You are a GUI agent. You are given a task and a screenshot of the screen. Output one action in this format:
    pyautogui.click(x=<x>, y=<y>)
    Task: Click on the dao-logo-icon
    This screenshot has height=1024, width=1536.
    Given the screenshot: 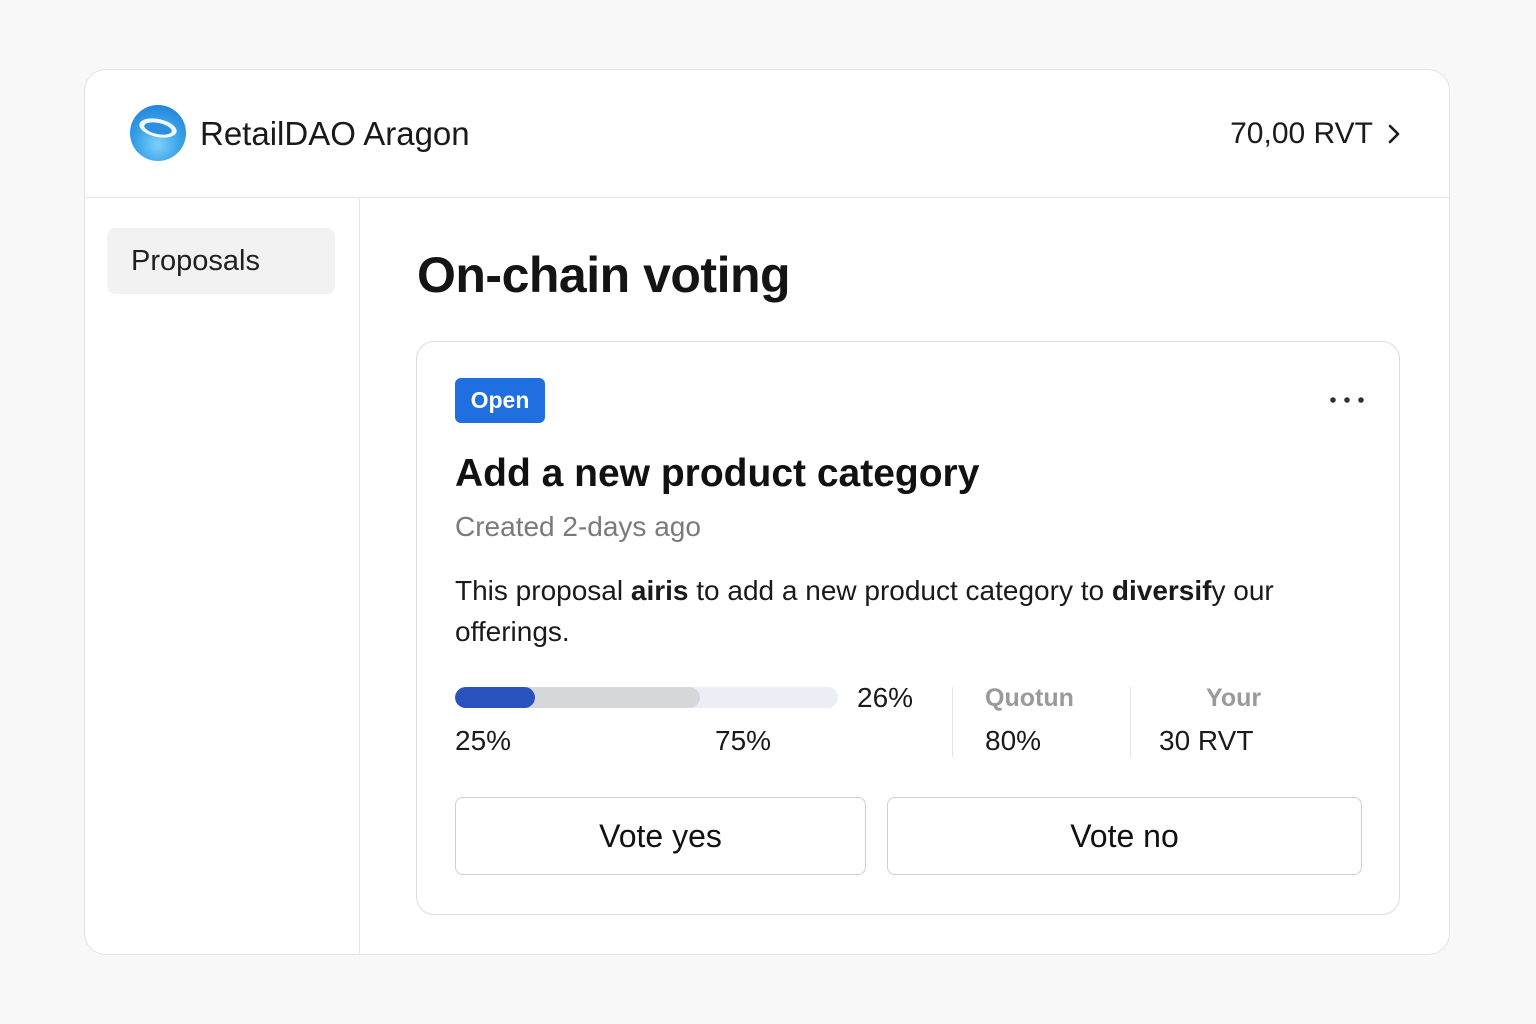 What is the action you would take?
    pyautogui.click(x=158, y=133)
    